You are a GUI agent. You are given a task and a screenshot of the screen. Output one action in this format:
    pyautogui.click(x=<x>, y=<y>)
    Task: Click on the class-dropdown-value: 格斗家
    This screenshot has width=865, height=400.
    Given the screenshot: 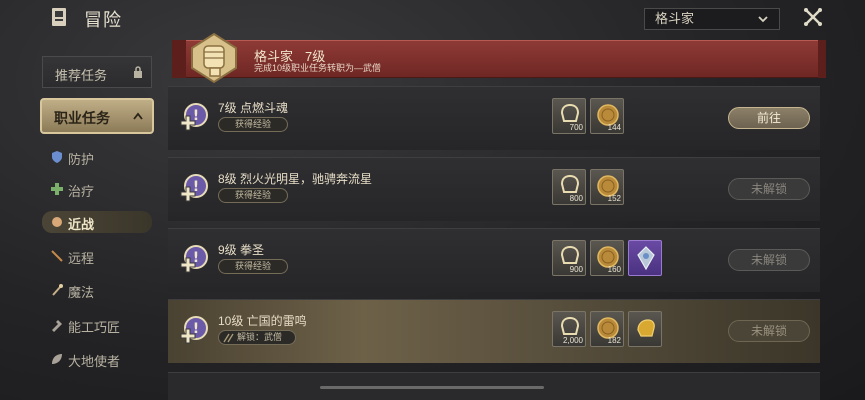 What is the action you would take?
    pyautogui.click(x=675, y=18)
    